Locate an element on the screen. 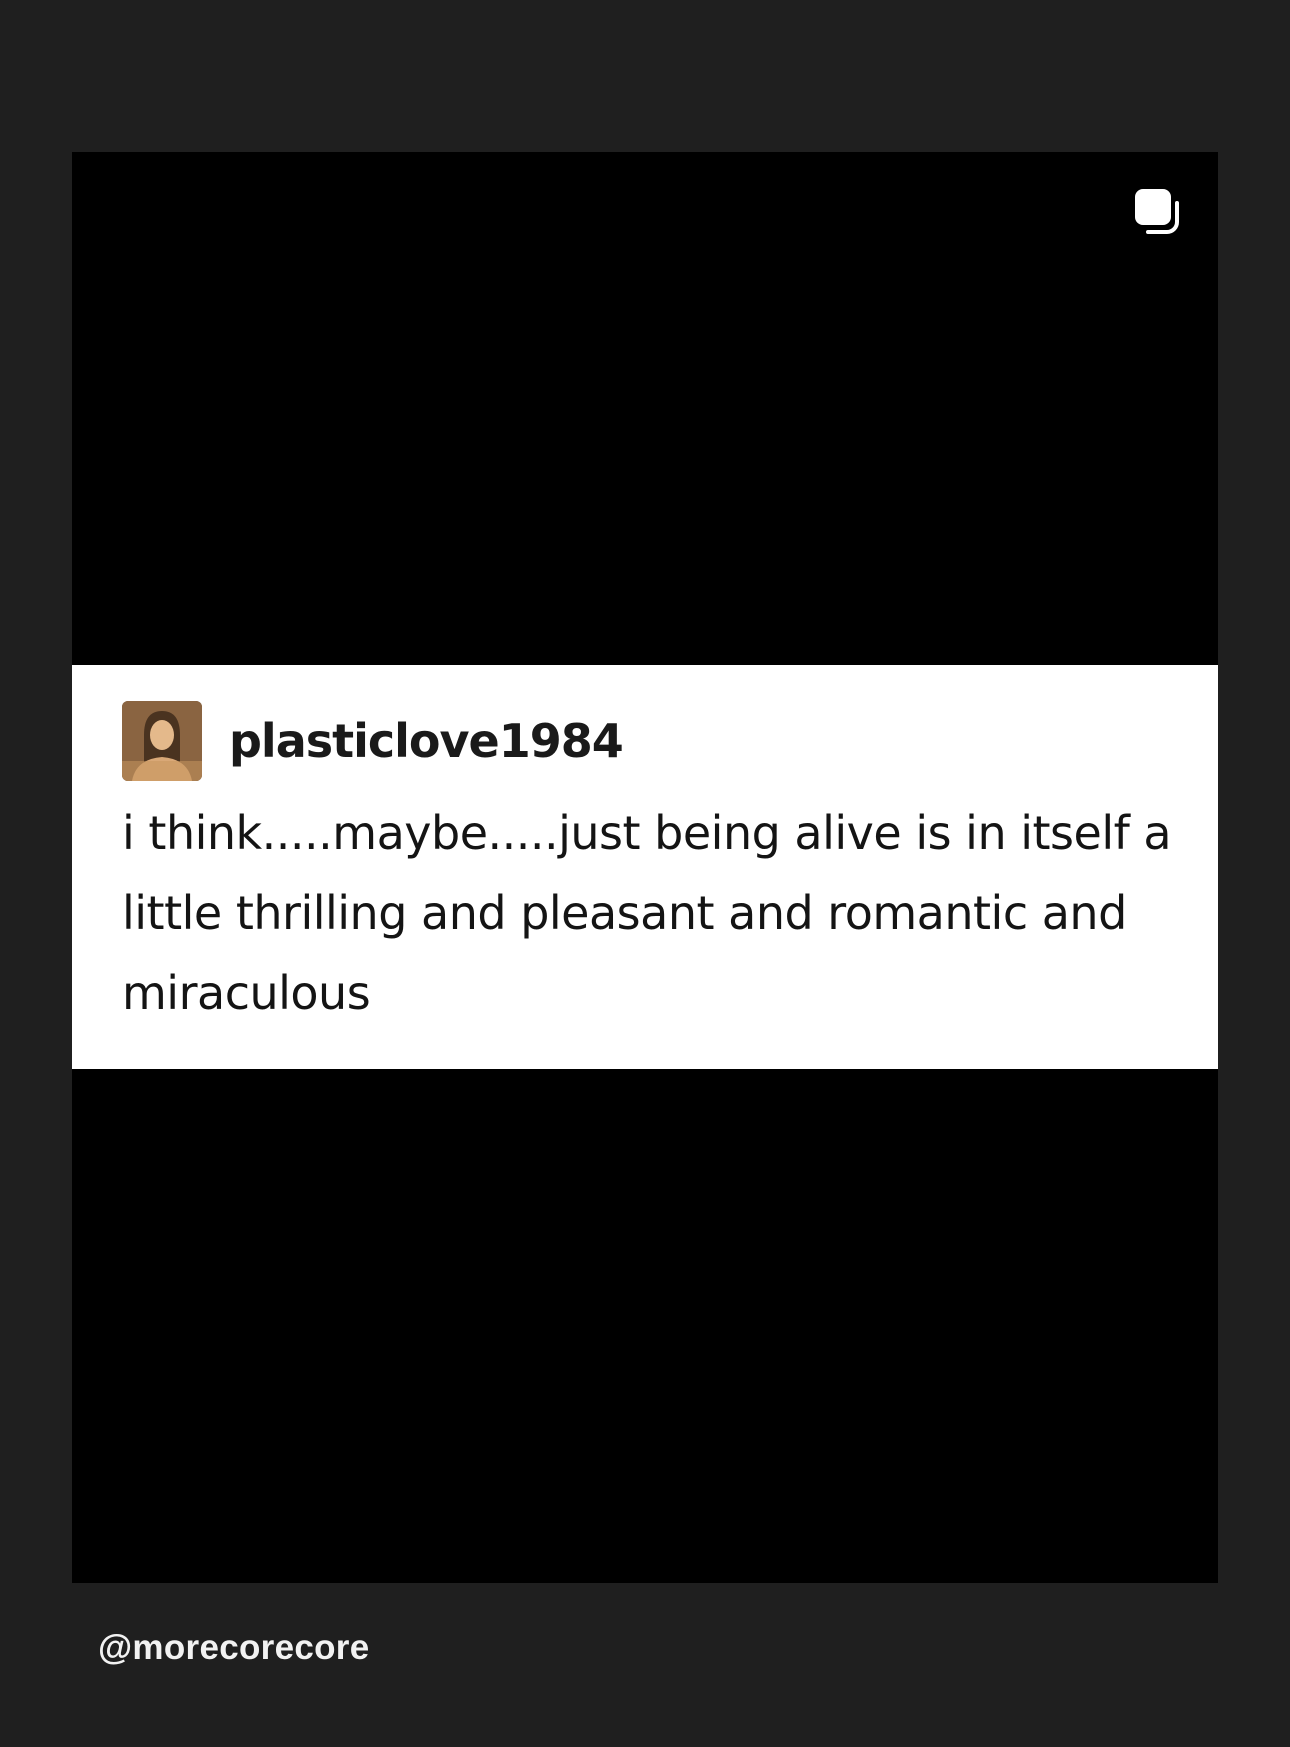 This screenshot has width=1290, height=1747. post-header: plasticlove1984 is located at coordinates (373, 741).